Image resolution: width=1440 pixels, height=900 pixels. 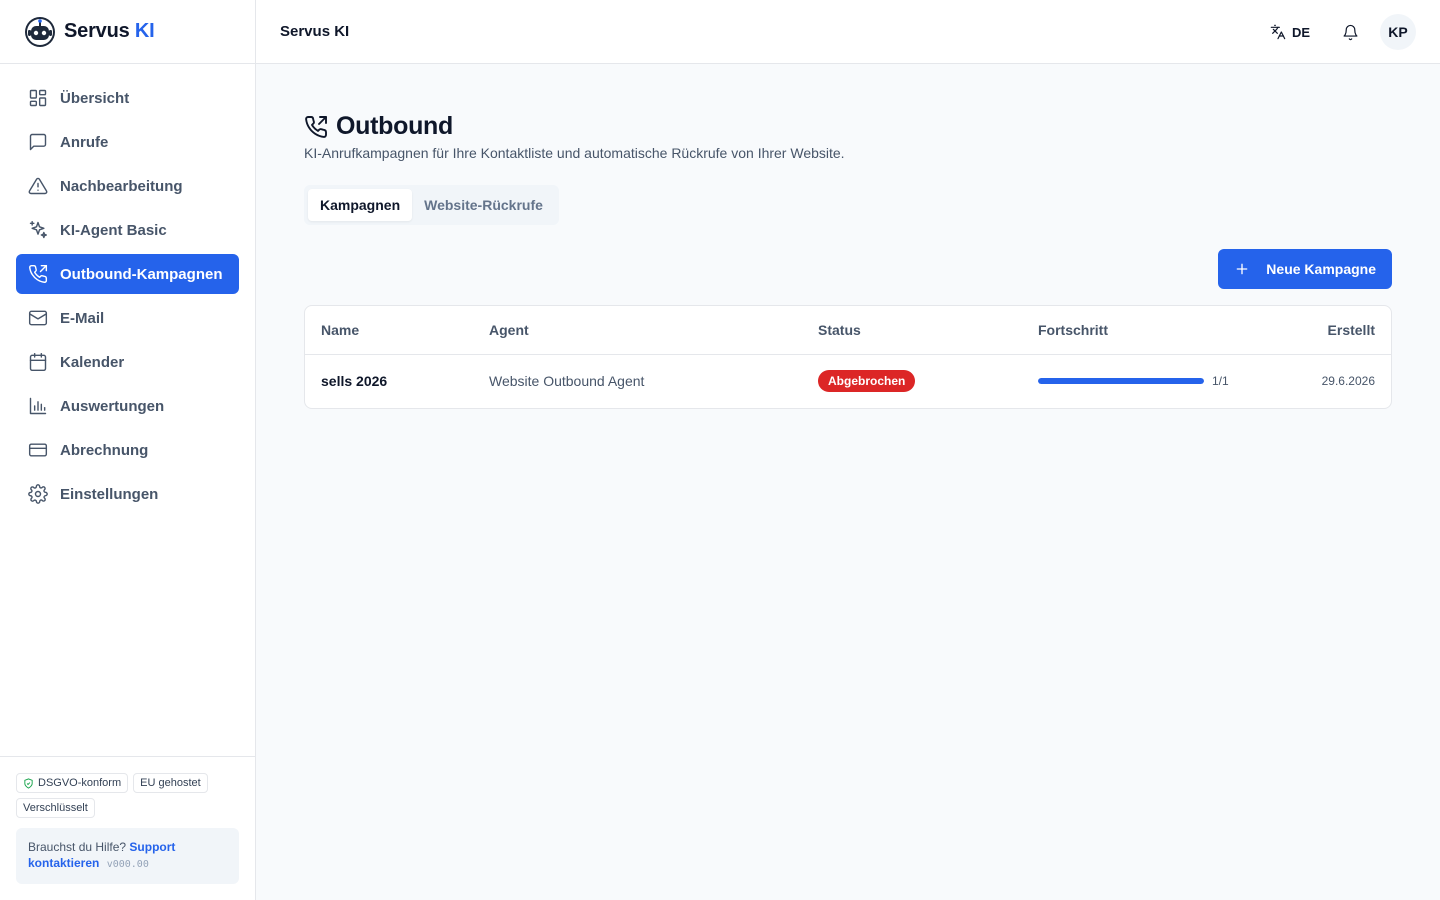 I want to click on sidebar-item-label: Einstellungen, so click(x=109, y=494).